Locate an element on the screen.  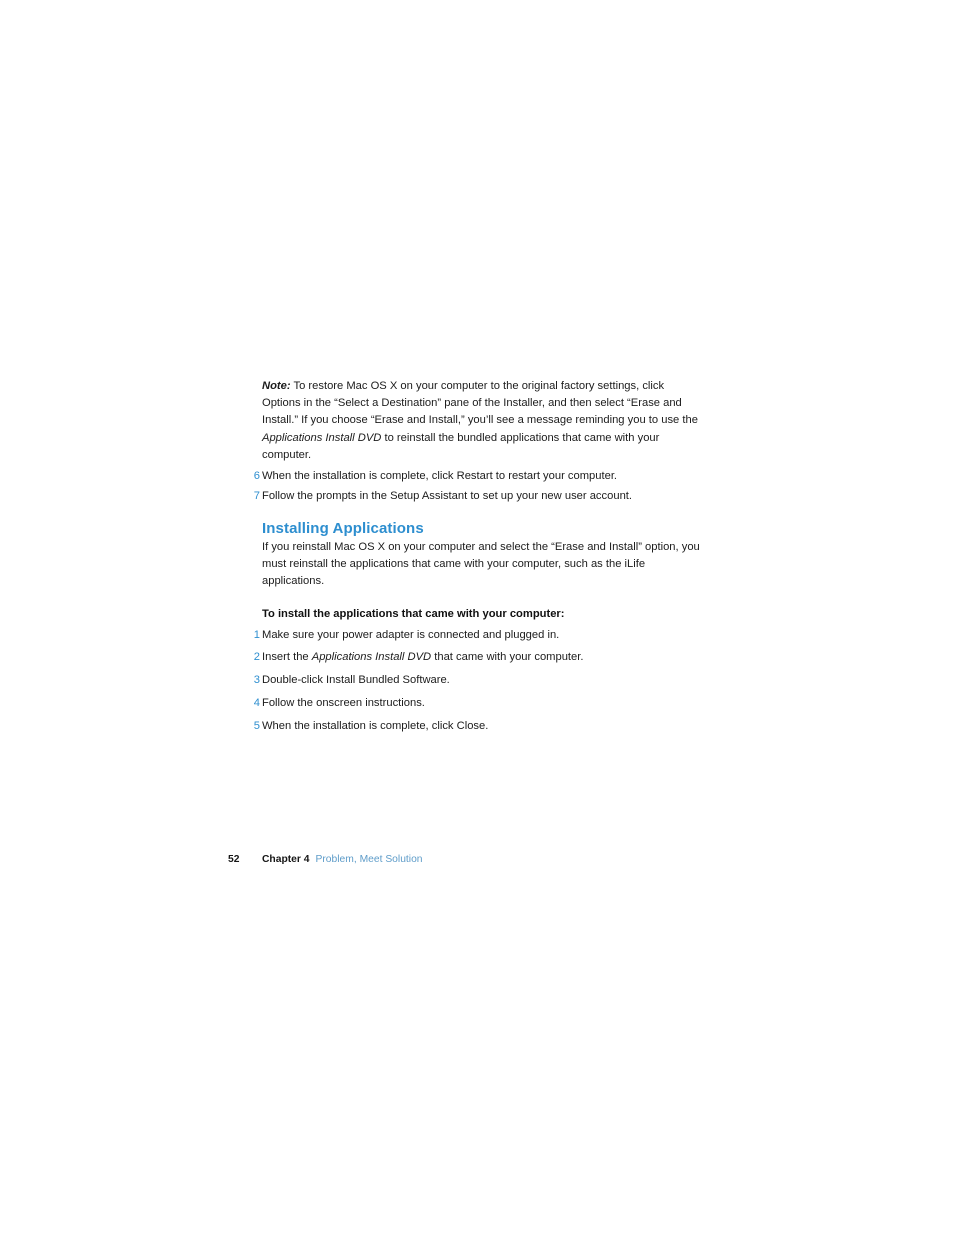
page-number: 52 is located at coordinates (234, 859).